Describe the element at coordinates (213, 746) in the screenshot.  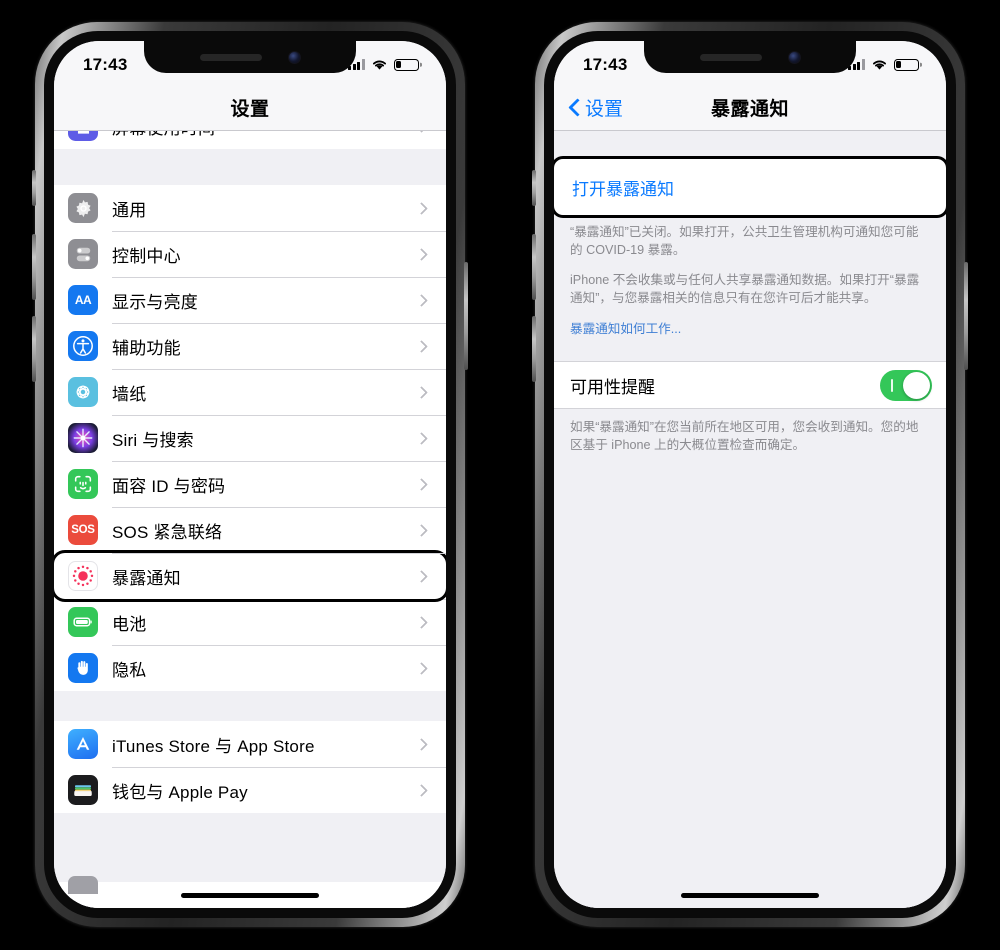
I see `sidebar-item-label: iTunes Store 与 App Store` at that location.